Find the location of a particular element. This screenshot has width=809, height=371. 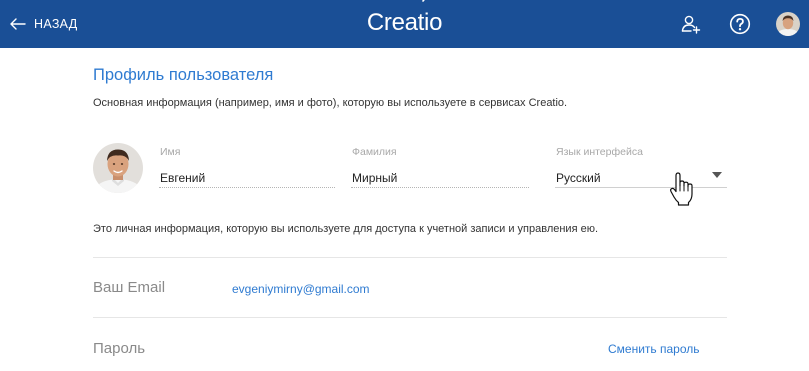

change-password-link: Сменить пароль is located at coordinates (654, 349).